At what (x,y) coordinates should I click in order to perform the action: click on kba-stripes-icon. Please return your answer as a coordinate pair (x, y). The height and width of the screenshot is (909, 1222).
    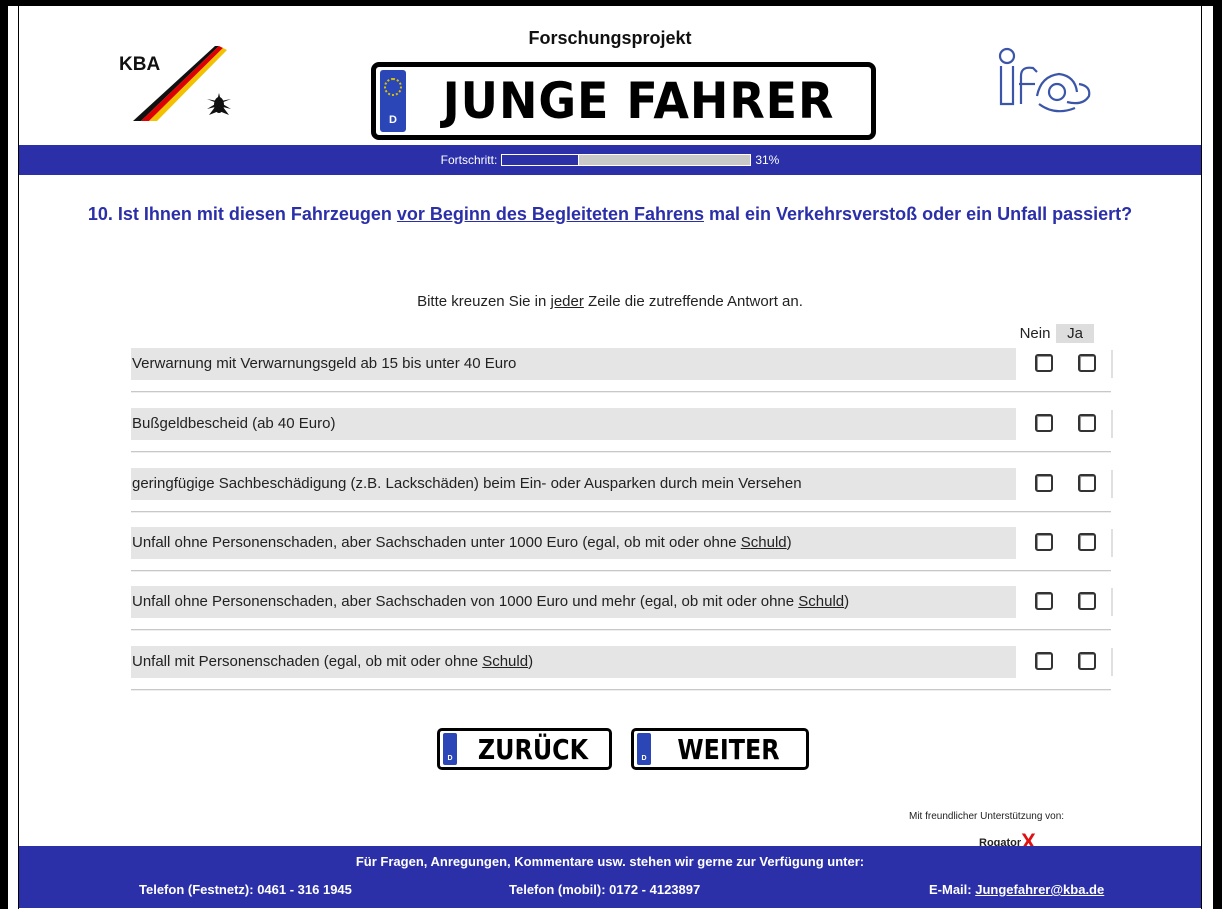
    Looking at the image, I should click on (182, 83).